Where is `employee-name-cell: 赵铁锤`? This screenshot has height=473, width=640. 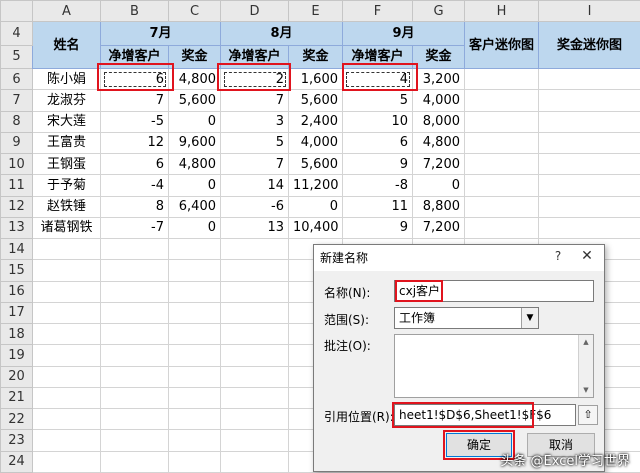
employee-name-cell: 赵铁锤 is located at coordinates (66, 206).